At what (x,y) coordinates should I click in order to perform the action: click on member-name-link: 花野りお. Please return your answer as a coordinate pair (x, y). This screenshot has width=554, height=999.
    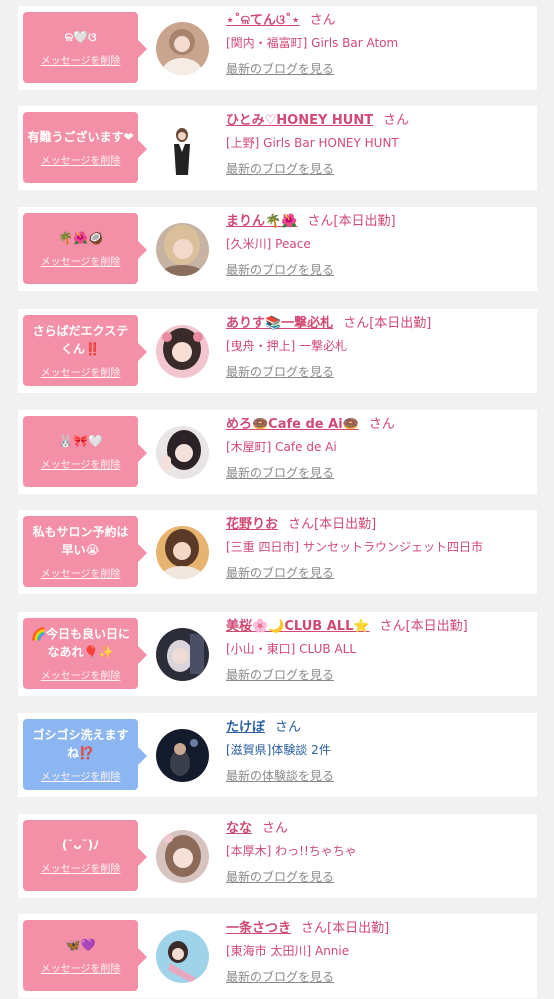
    Looking at the image, I should click on (252, 524).